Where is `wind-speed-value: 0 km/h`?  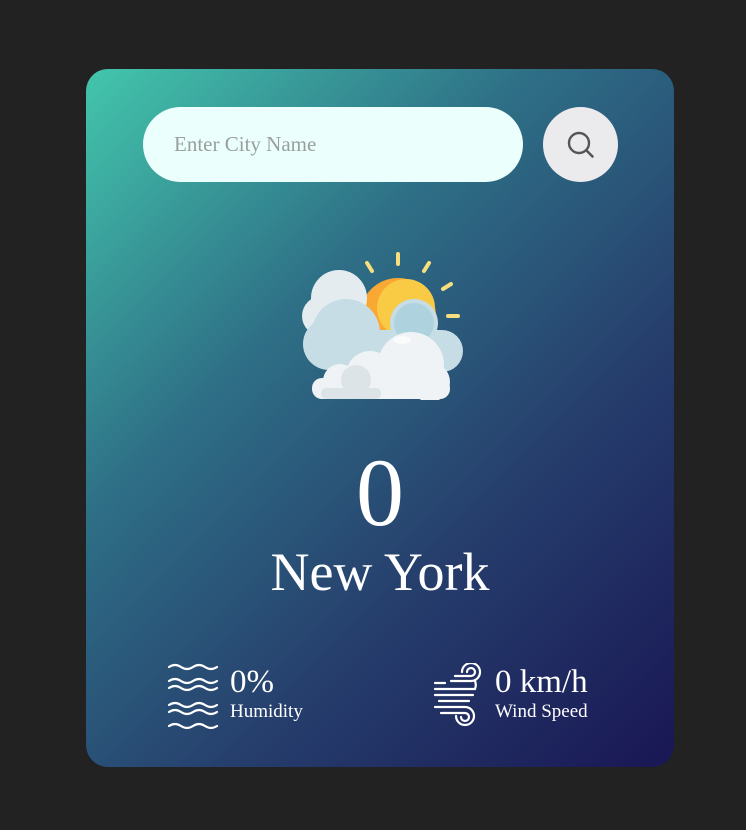 wind-speed-value: 0 km/h is located at coordinates (541, 682).